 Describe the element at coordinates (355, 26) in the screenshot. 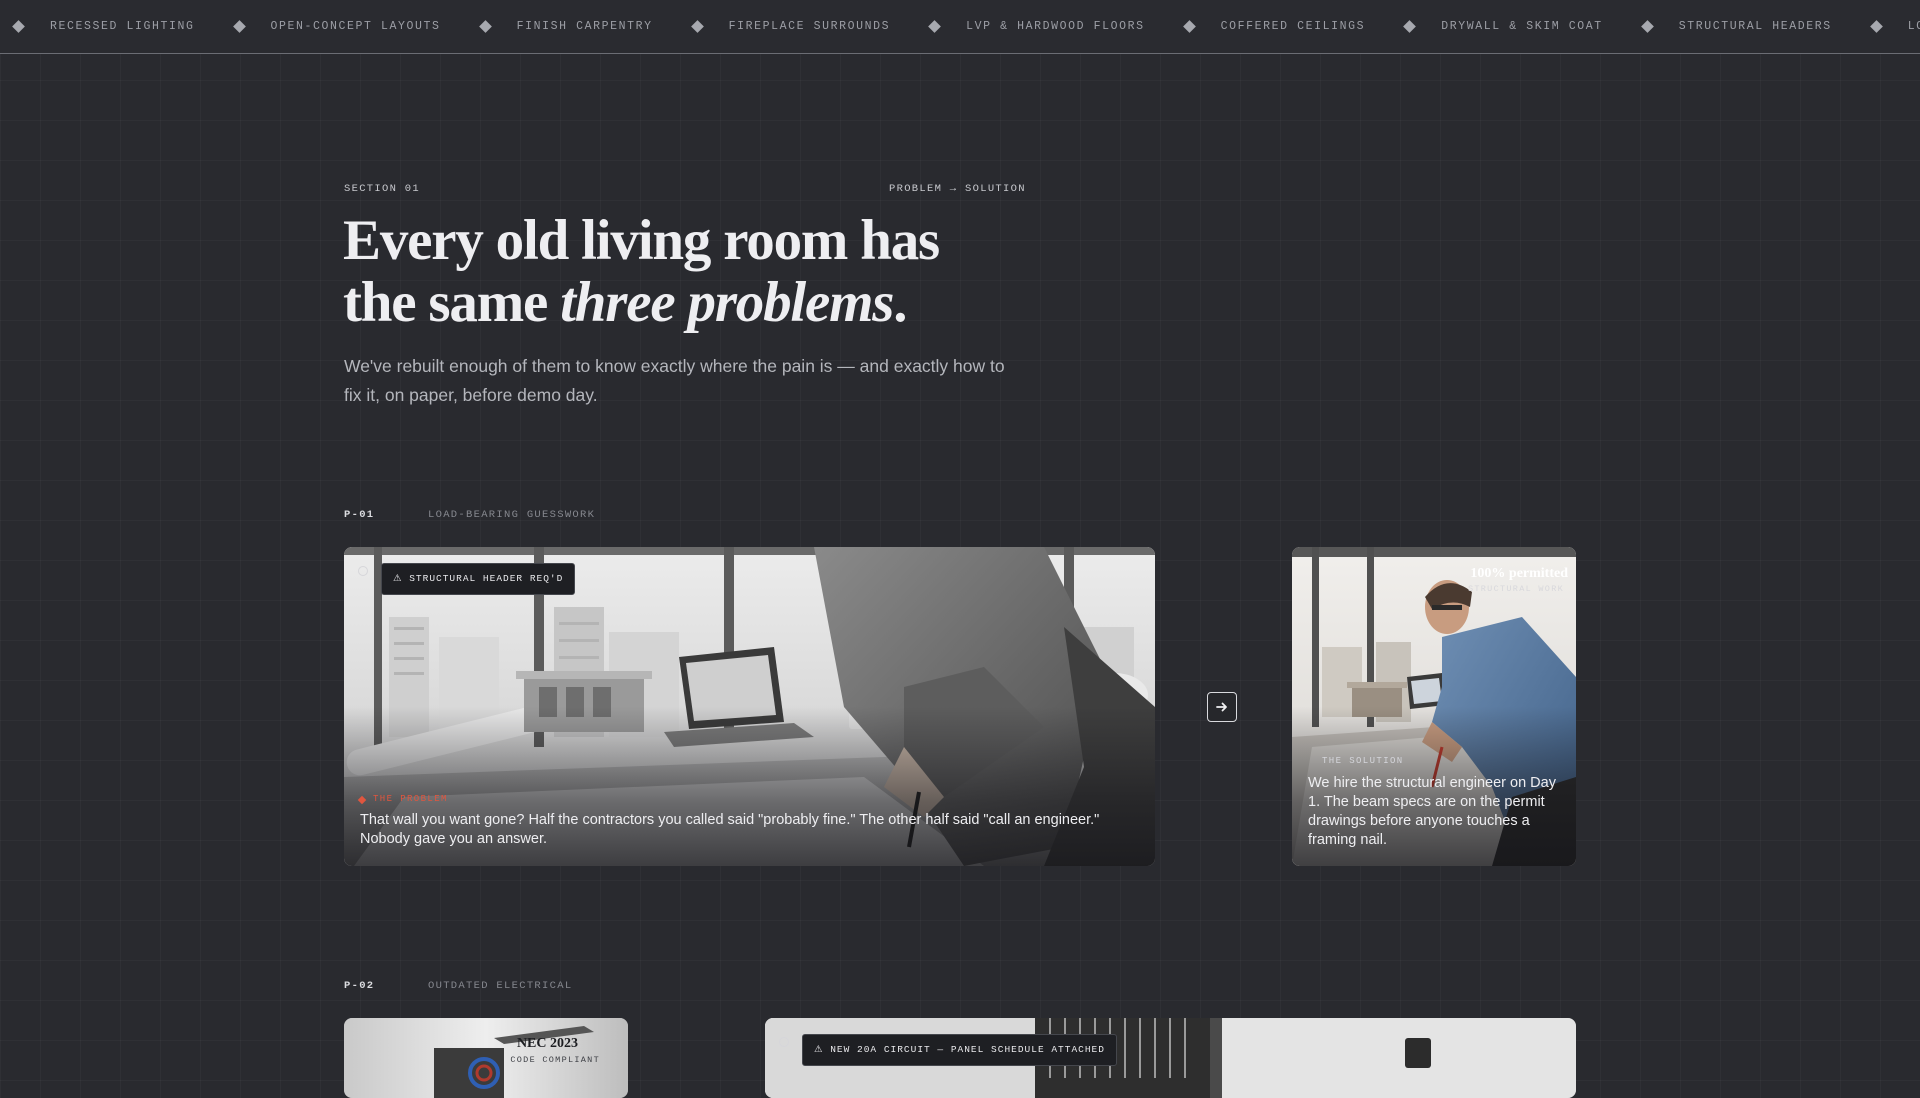

I see `ticker-label: OPEN-CONCEPT LAYOUTS` at that location.